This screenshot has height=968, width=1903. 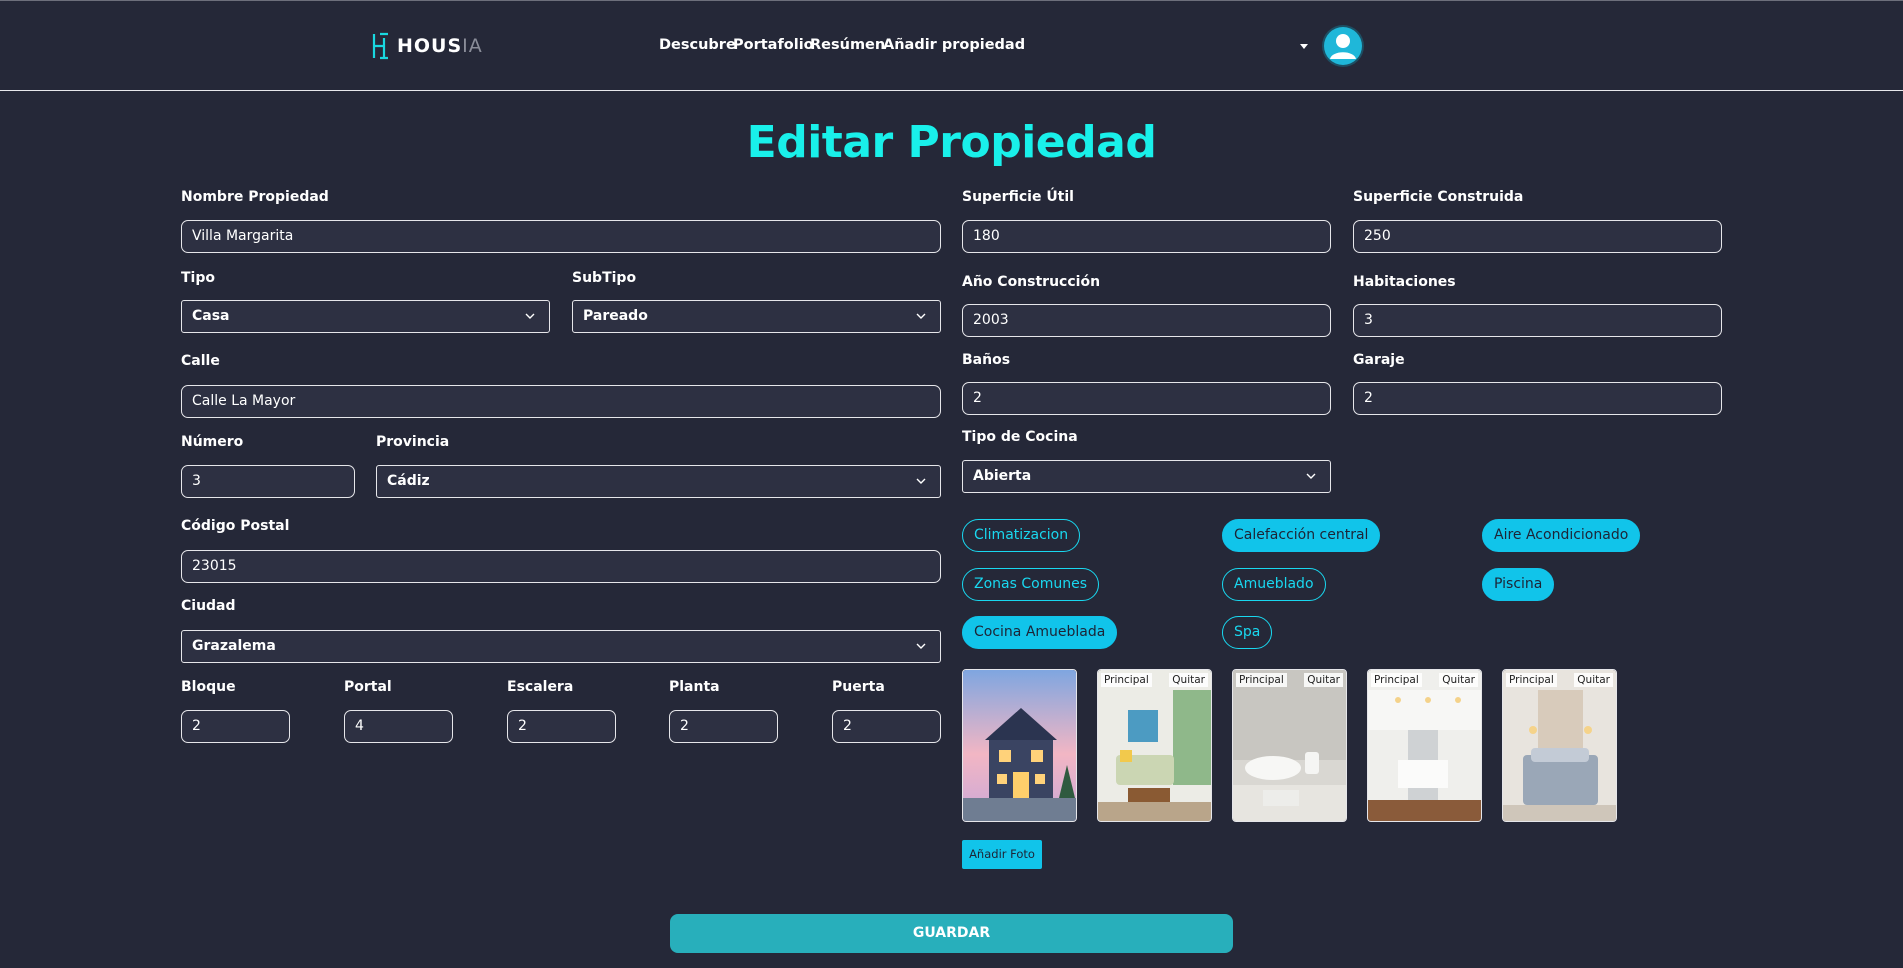 I want to click on bedroom-photo, so click(x=1559, y=745).